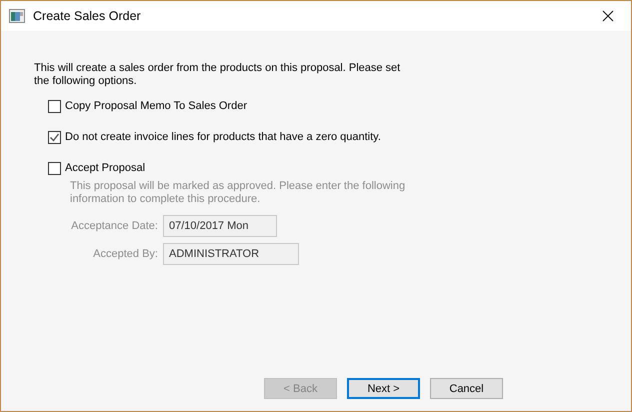  I want to click on intro-text: This will create a sales order from the products on this proposal. Please set the following options., so click(218, 75).